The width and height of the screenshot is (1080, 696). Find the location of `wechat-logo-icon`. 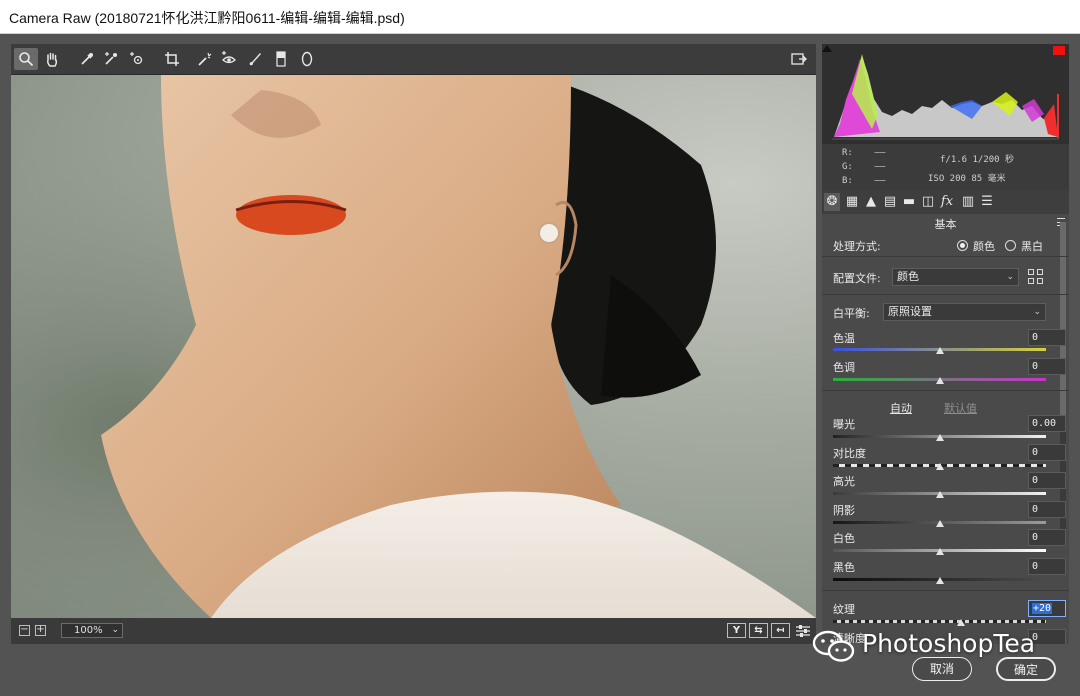

wechat-logo-icon is located at coordinates (833, 646).